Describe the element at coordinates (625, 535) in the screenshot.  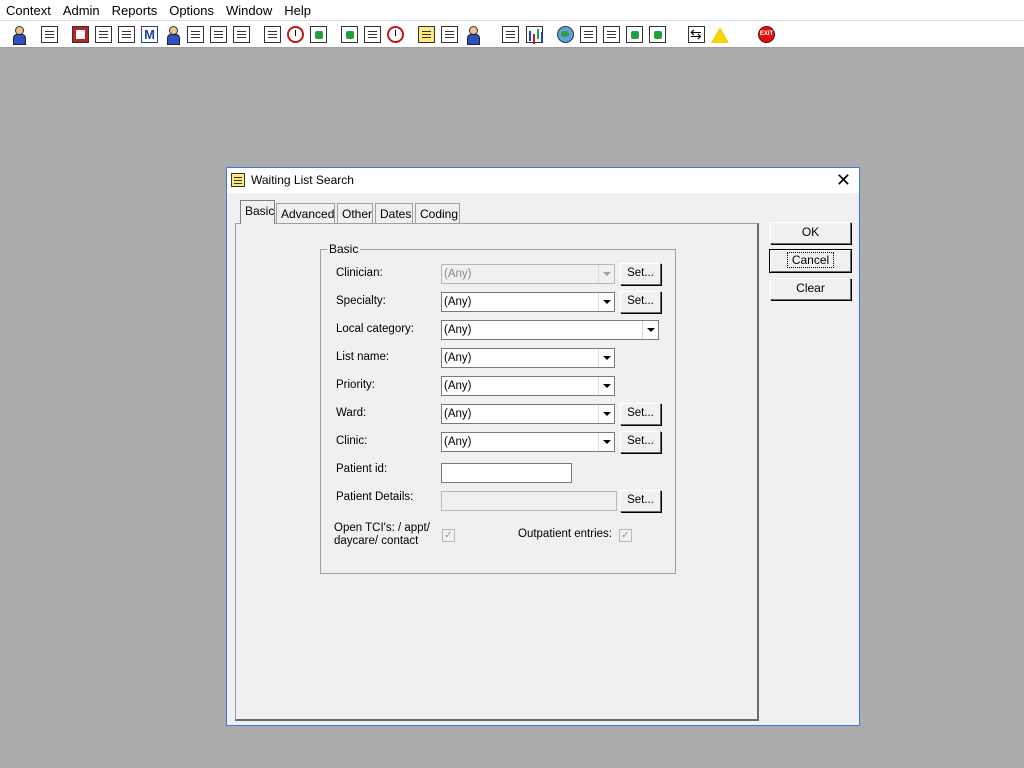
I see `outpatient-entries-checkbox: ✓` at that location.